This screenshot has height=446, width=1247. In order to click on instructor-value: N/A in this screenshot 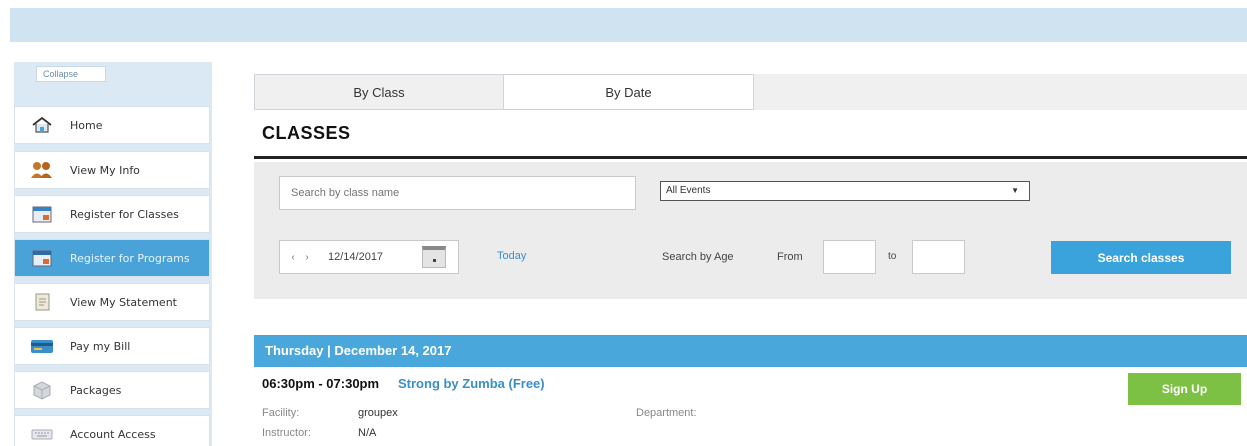, I will do `click(367, 433)`.